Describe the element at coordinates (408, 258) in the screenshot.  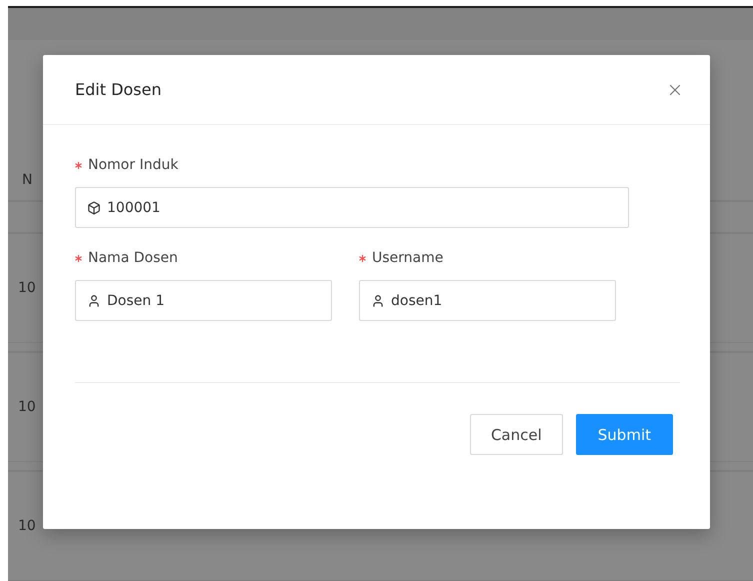
I see `field-label: Username` at that location.